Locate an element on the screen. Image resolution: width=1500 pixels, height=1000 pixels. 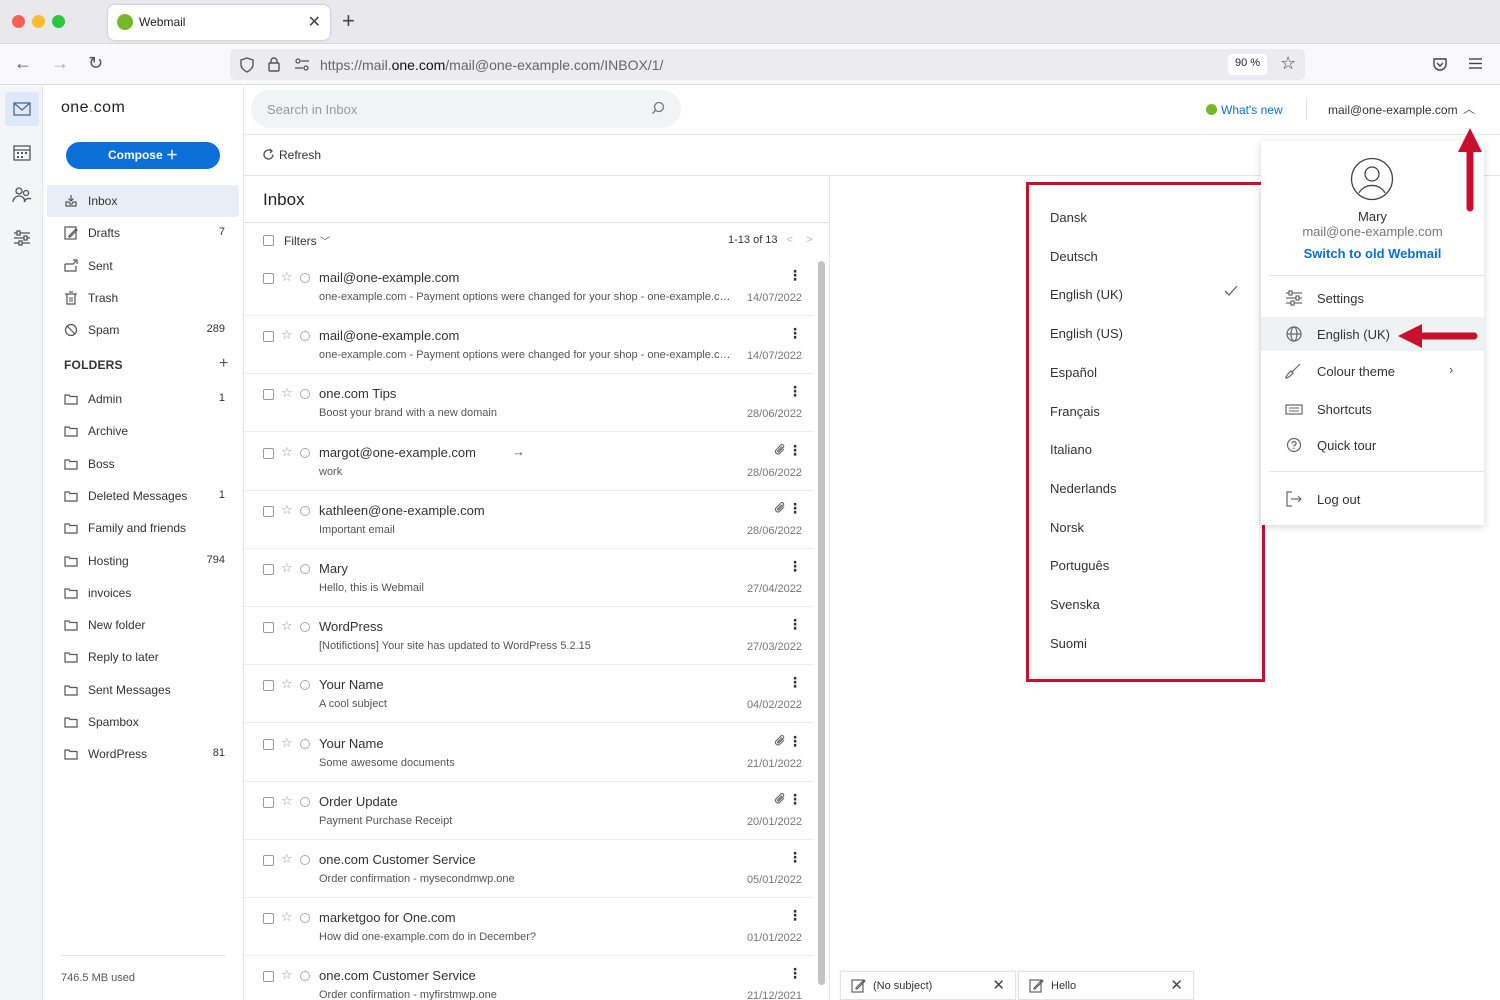
folder-item: Deleted Messages 1 is located at coordinates (143, 496).